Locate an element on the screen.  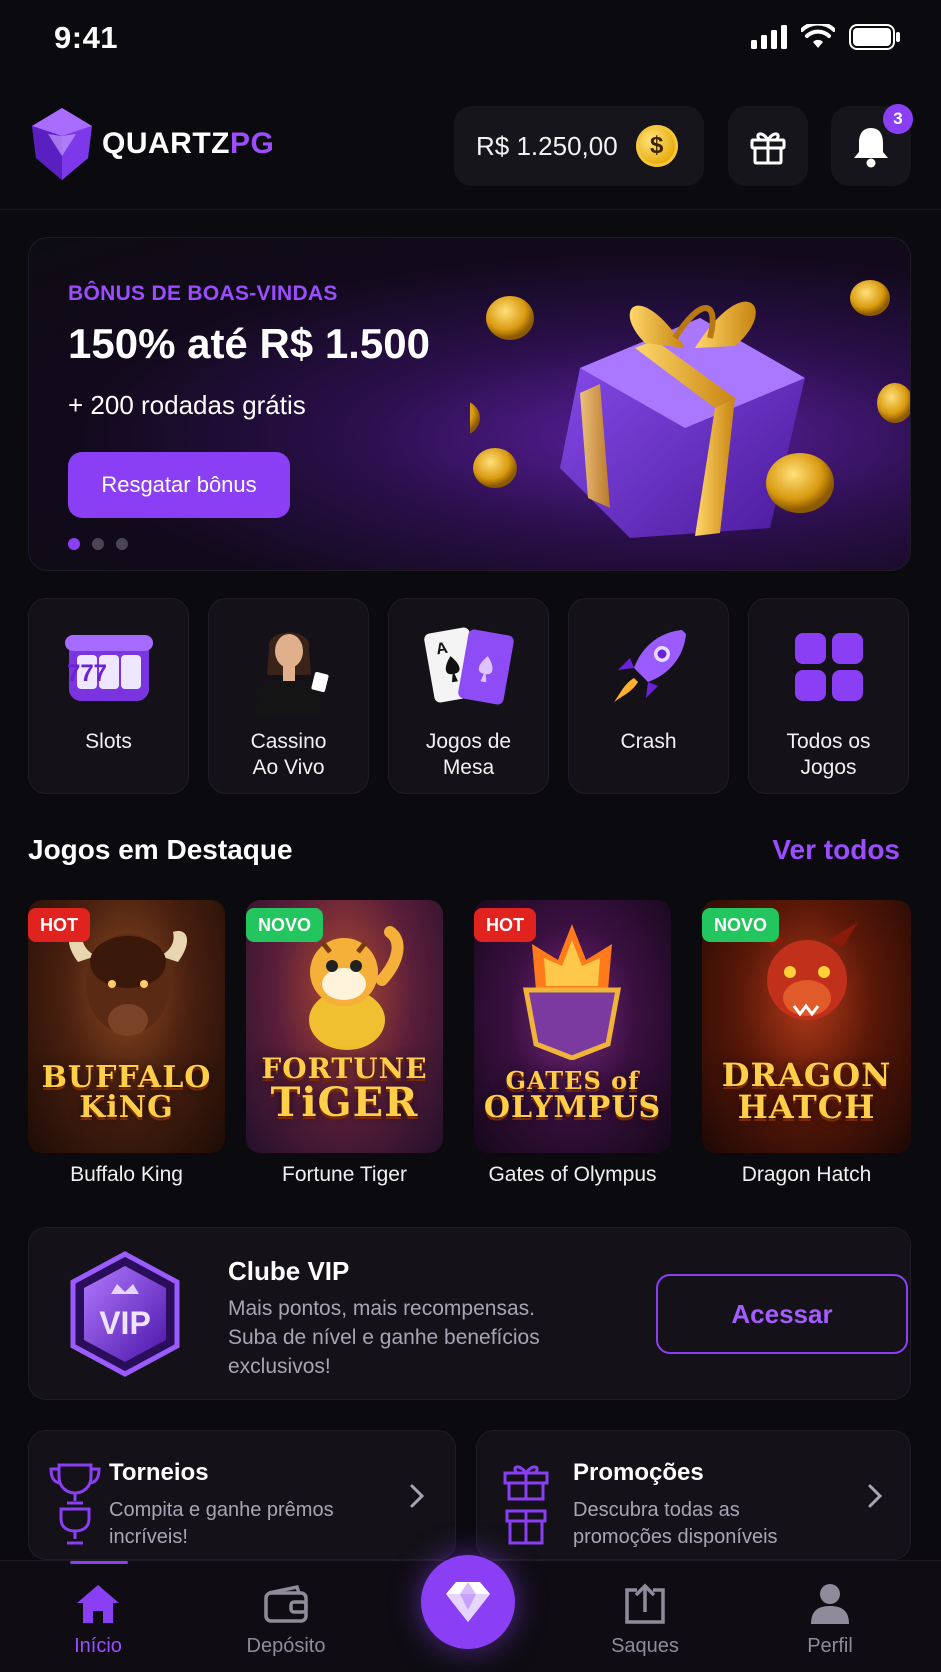
nav-label: Depósito is located at coordinates (286, 1646).